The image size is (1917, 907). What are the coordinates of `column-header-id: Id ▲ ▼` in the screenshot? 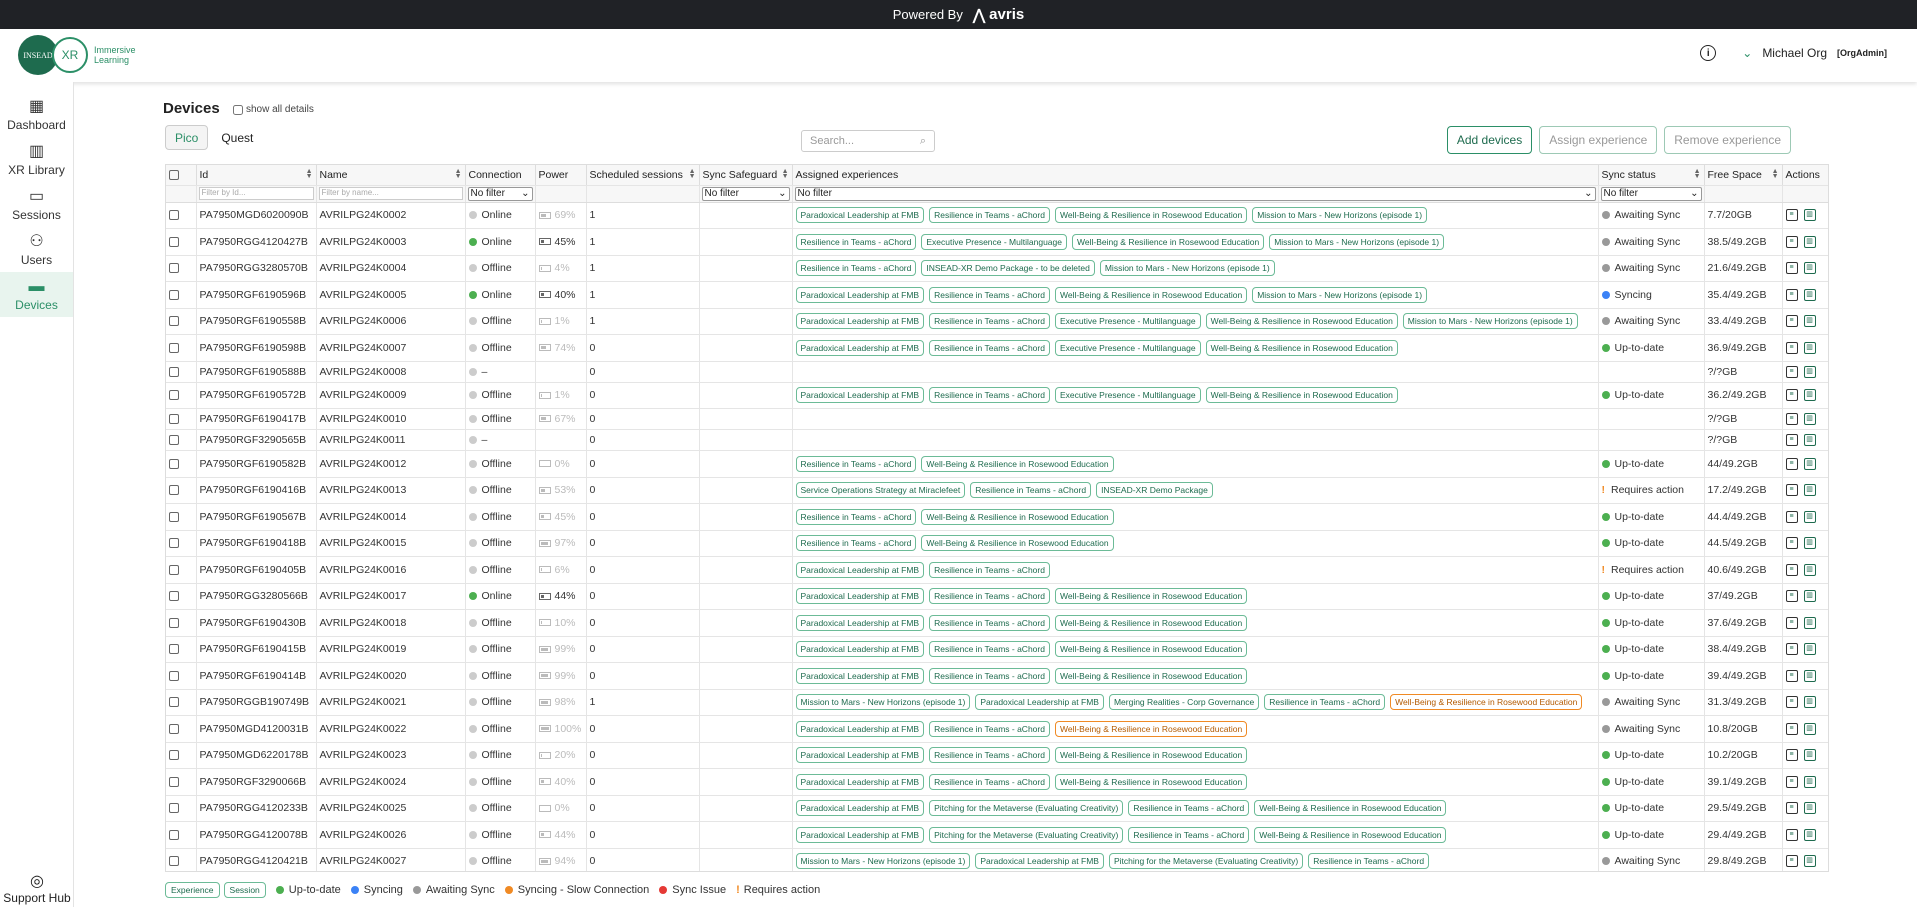 It's located at (256, 175).